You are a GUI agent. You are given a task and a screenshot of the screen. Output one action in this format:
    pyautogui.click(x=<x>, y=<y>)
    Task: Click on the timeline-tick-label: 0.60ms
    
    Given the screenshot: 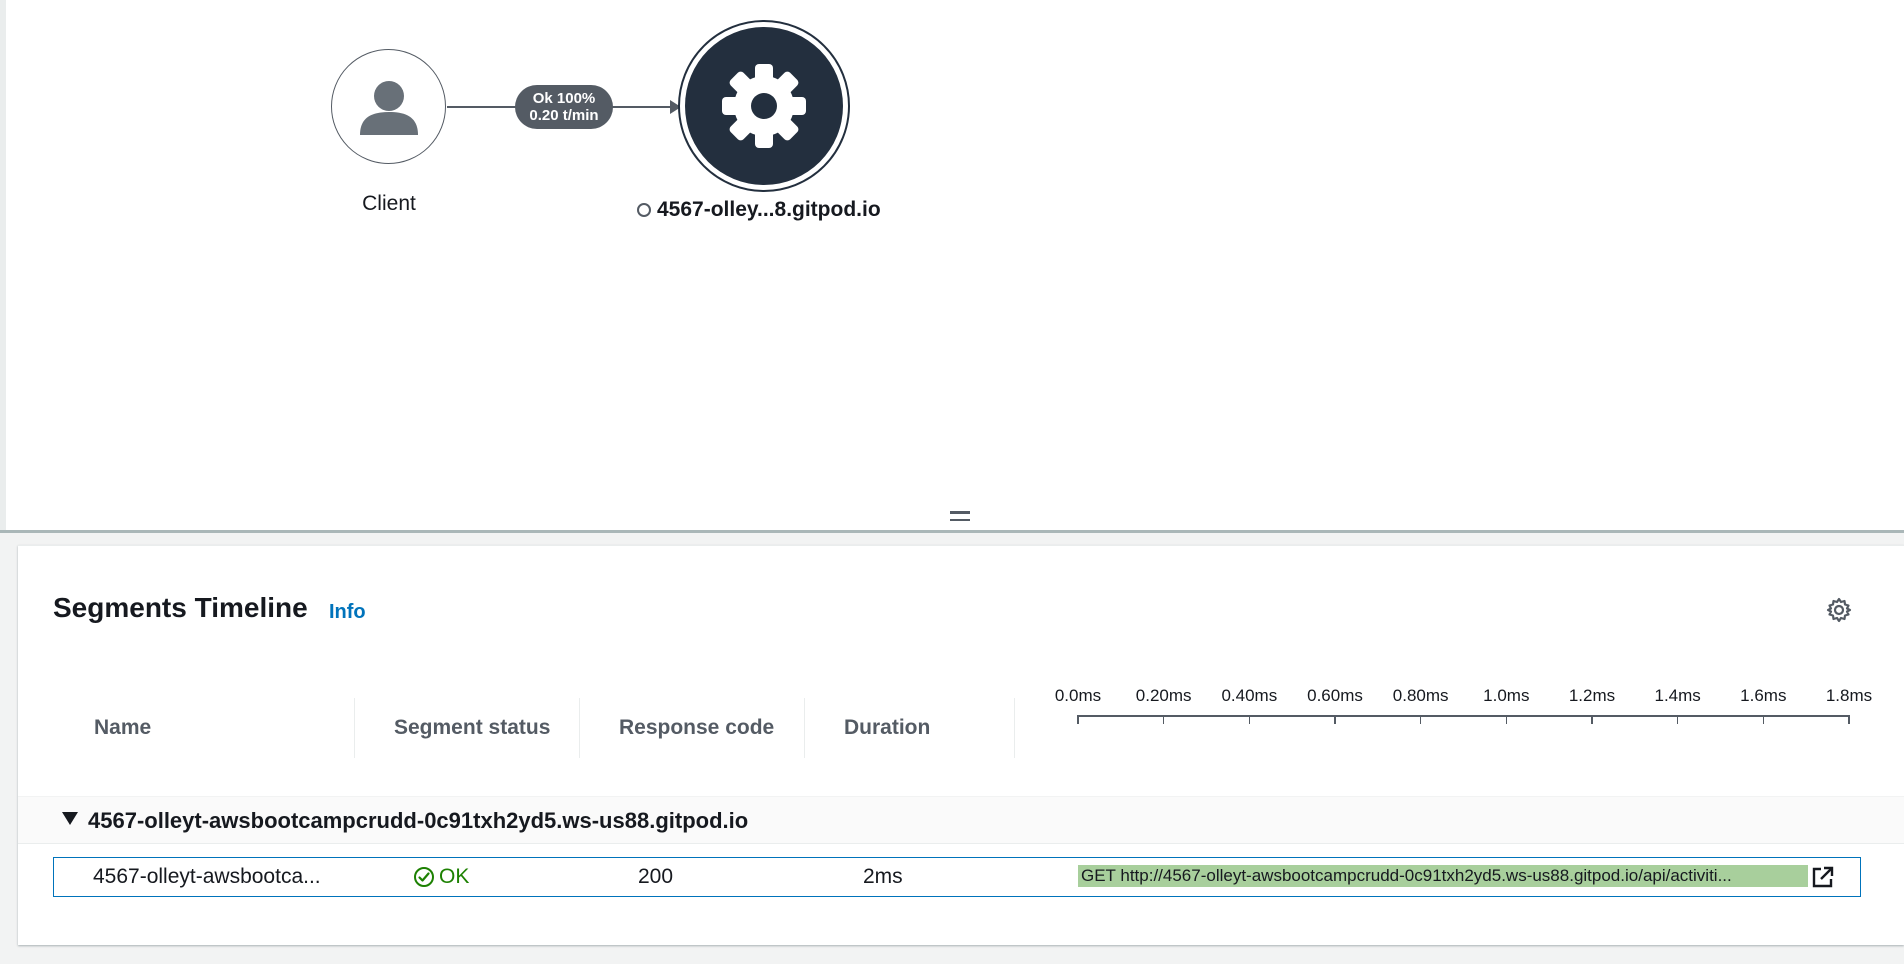 What is the action you would take?
    pyautogui.click(x=1335, y=695)
    